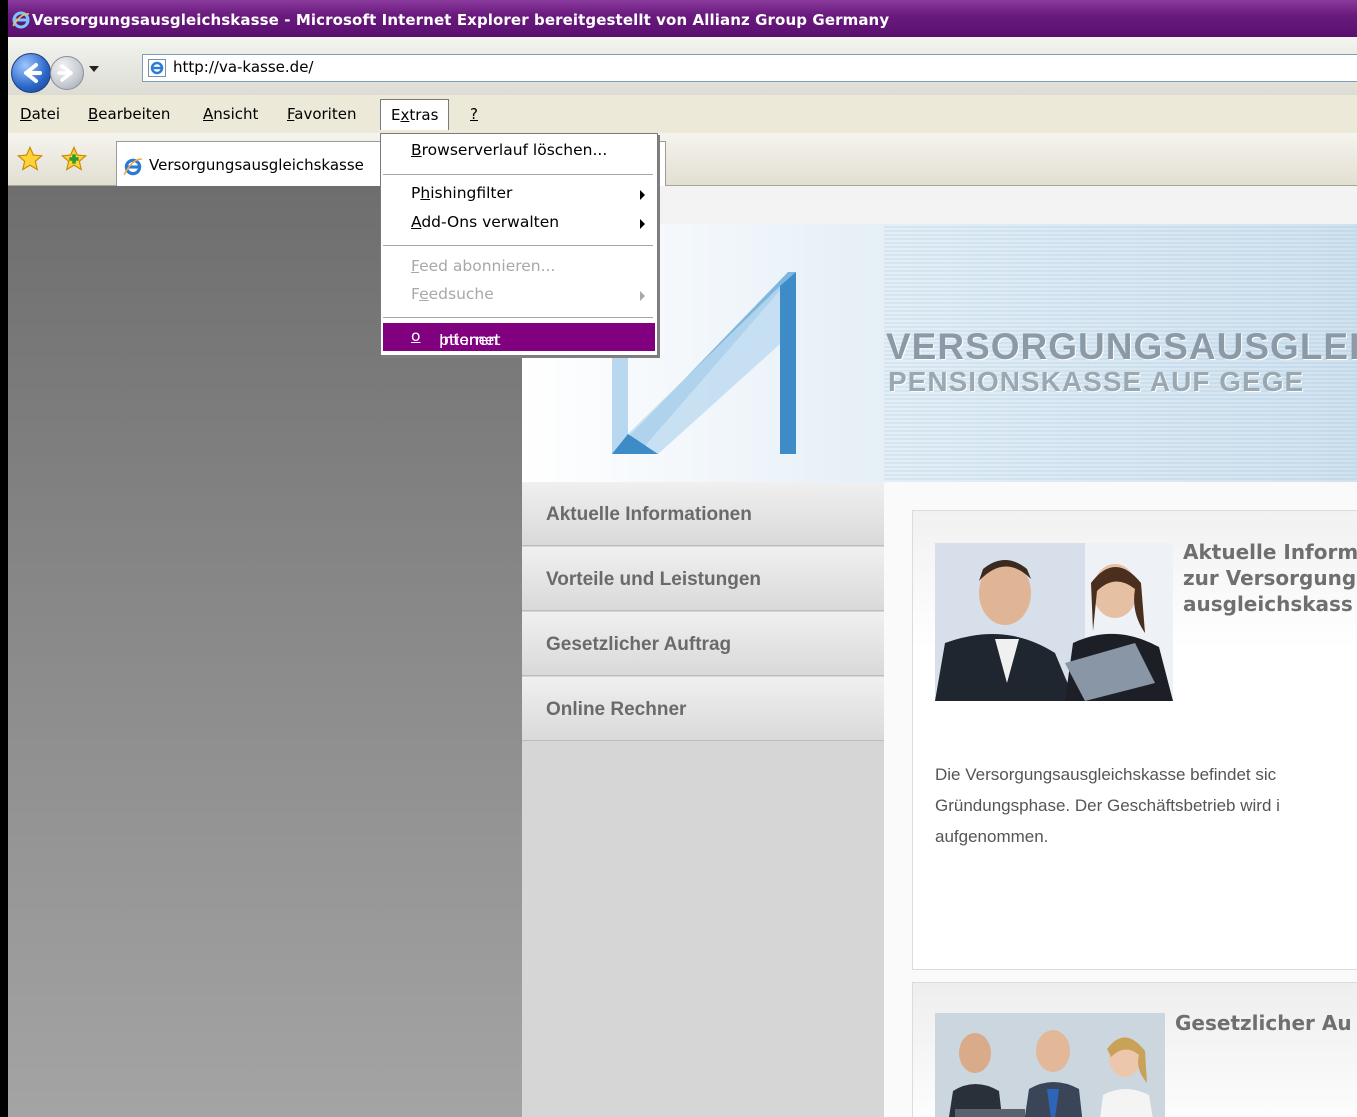 Image resolution: width=1357 pixels, height=1117 pixels. I want to click on back-button, so click(31, 73).